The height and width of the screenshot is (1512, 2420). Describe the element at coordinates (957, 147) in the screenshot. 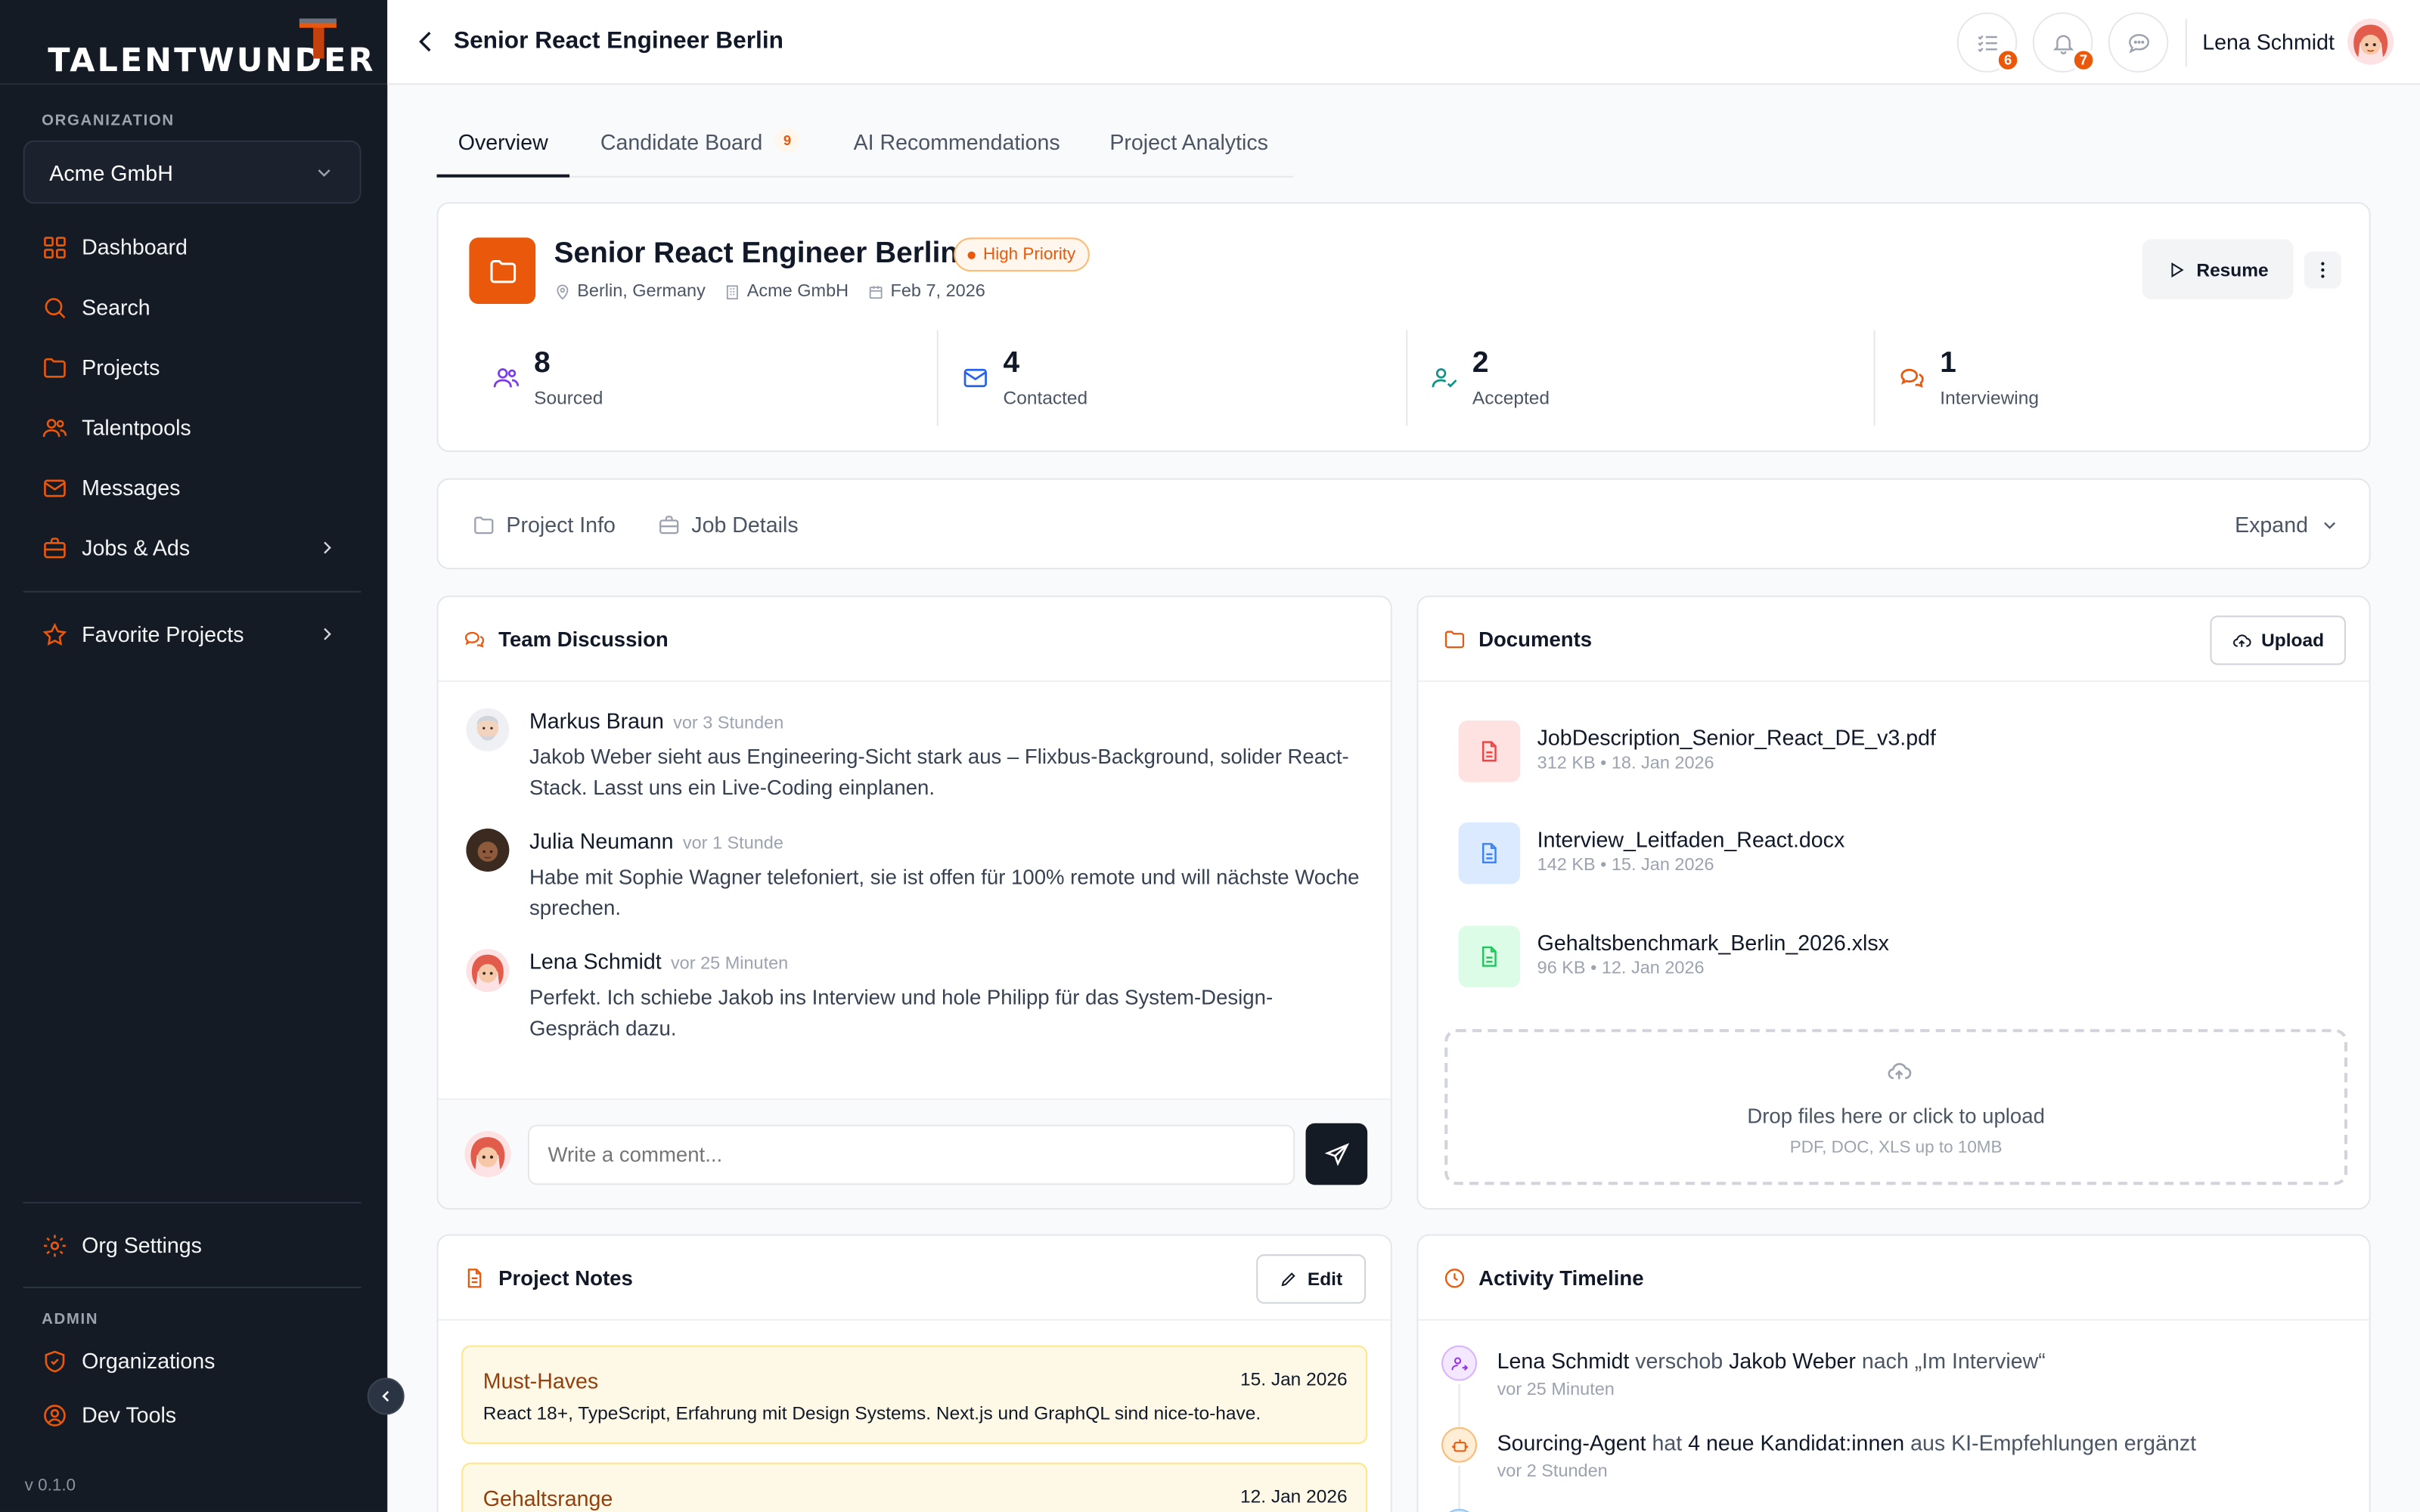

I see `tab-ai-recommendations: AI Recommendations` at that location.